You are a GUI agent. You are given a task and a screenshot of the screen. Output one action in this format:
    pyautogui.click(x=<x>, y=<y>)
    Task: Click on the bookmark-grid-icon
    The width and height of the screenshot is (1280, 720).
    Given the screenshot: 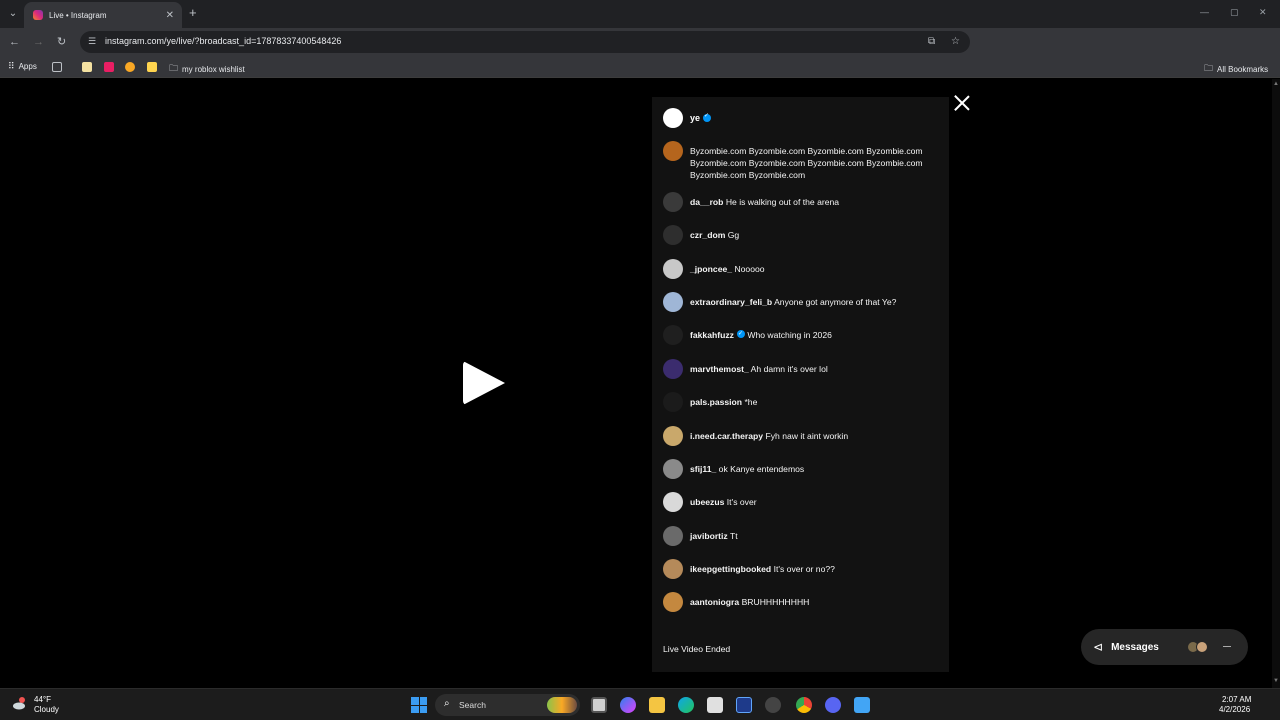 What is the action you would take?
    pyautogui.click(x=57, y=67)
    